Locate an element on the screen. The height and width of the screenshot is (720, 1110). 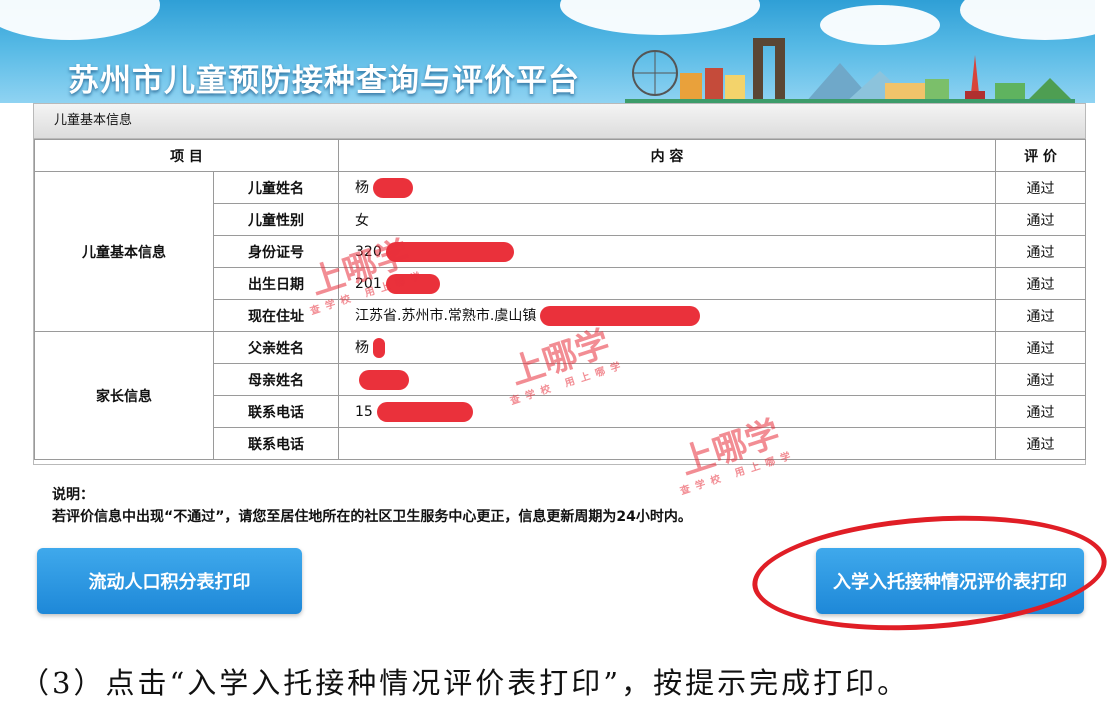
row-value: 女 is located at coordinates (667, 219).